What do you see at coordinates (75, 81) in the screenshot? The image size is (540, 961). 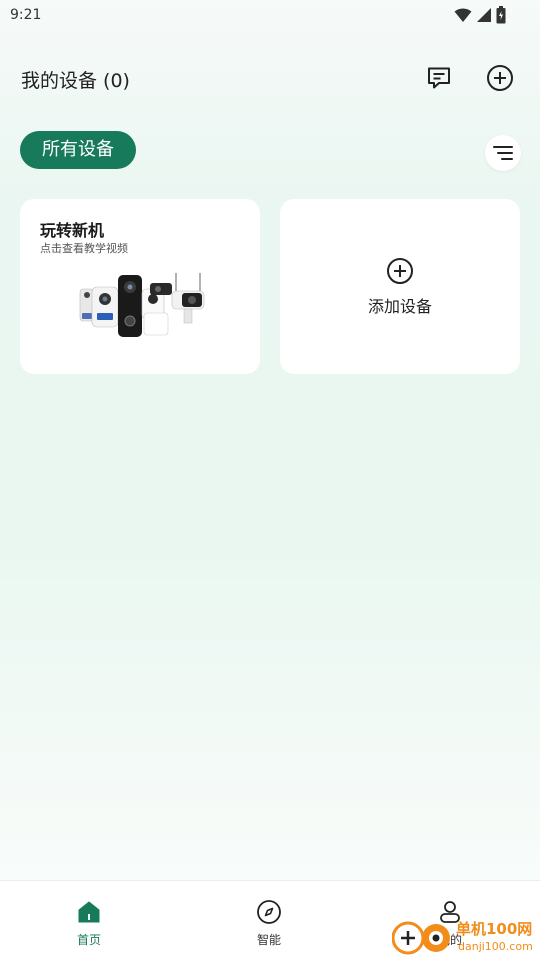 I see `page-title: 我的设备 (0)` at bounding box center [75, 81].